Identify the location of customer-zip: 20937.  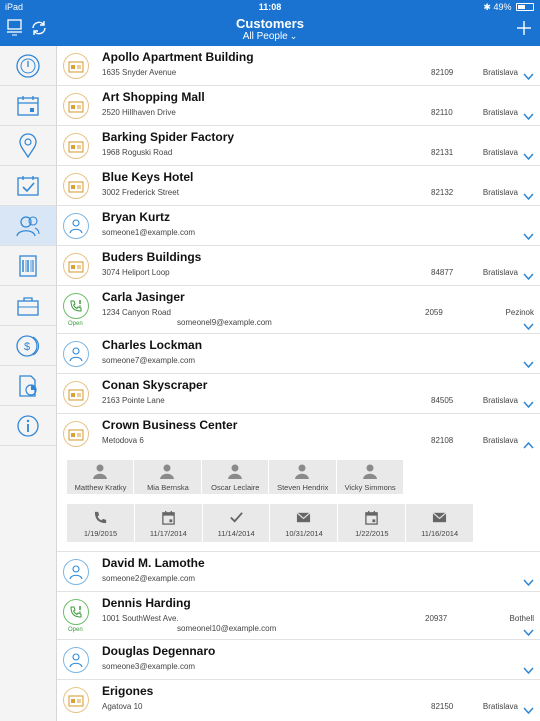
(436, 618).